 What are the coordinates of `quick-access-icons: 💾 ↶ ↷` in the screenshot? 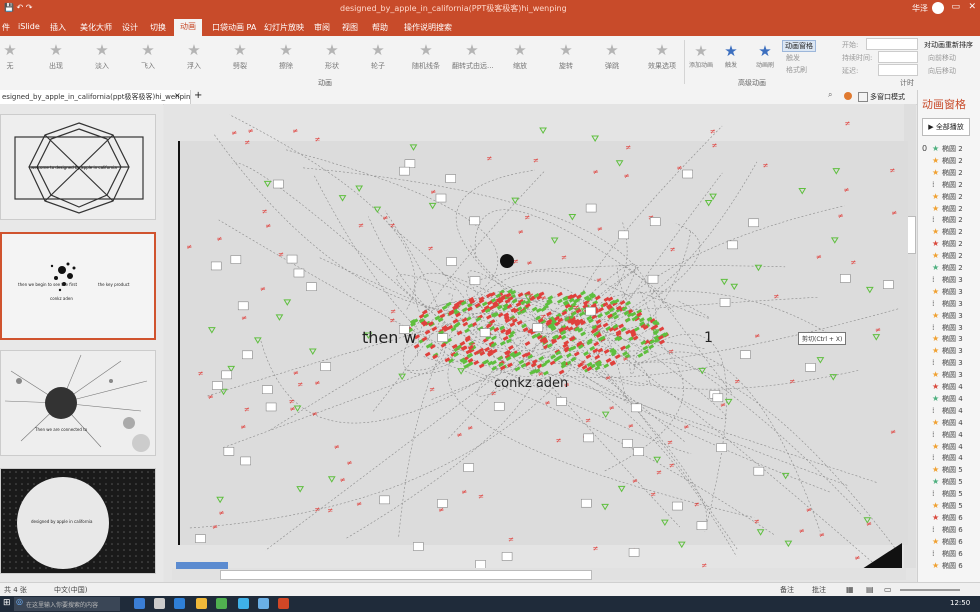 It's located at (18, 7).